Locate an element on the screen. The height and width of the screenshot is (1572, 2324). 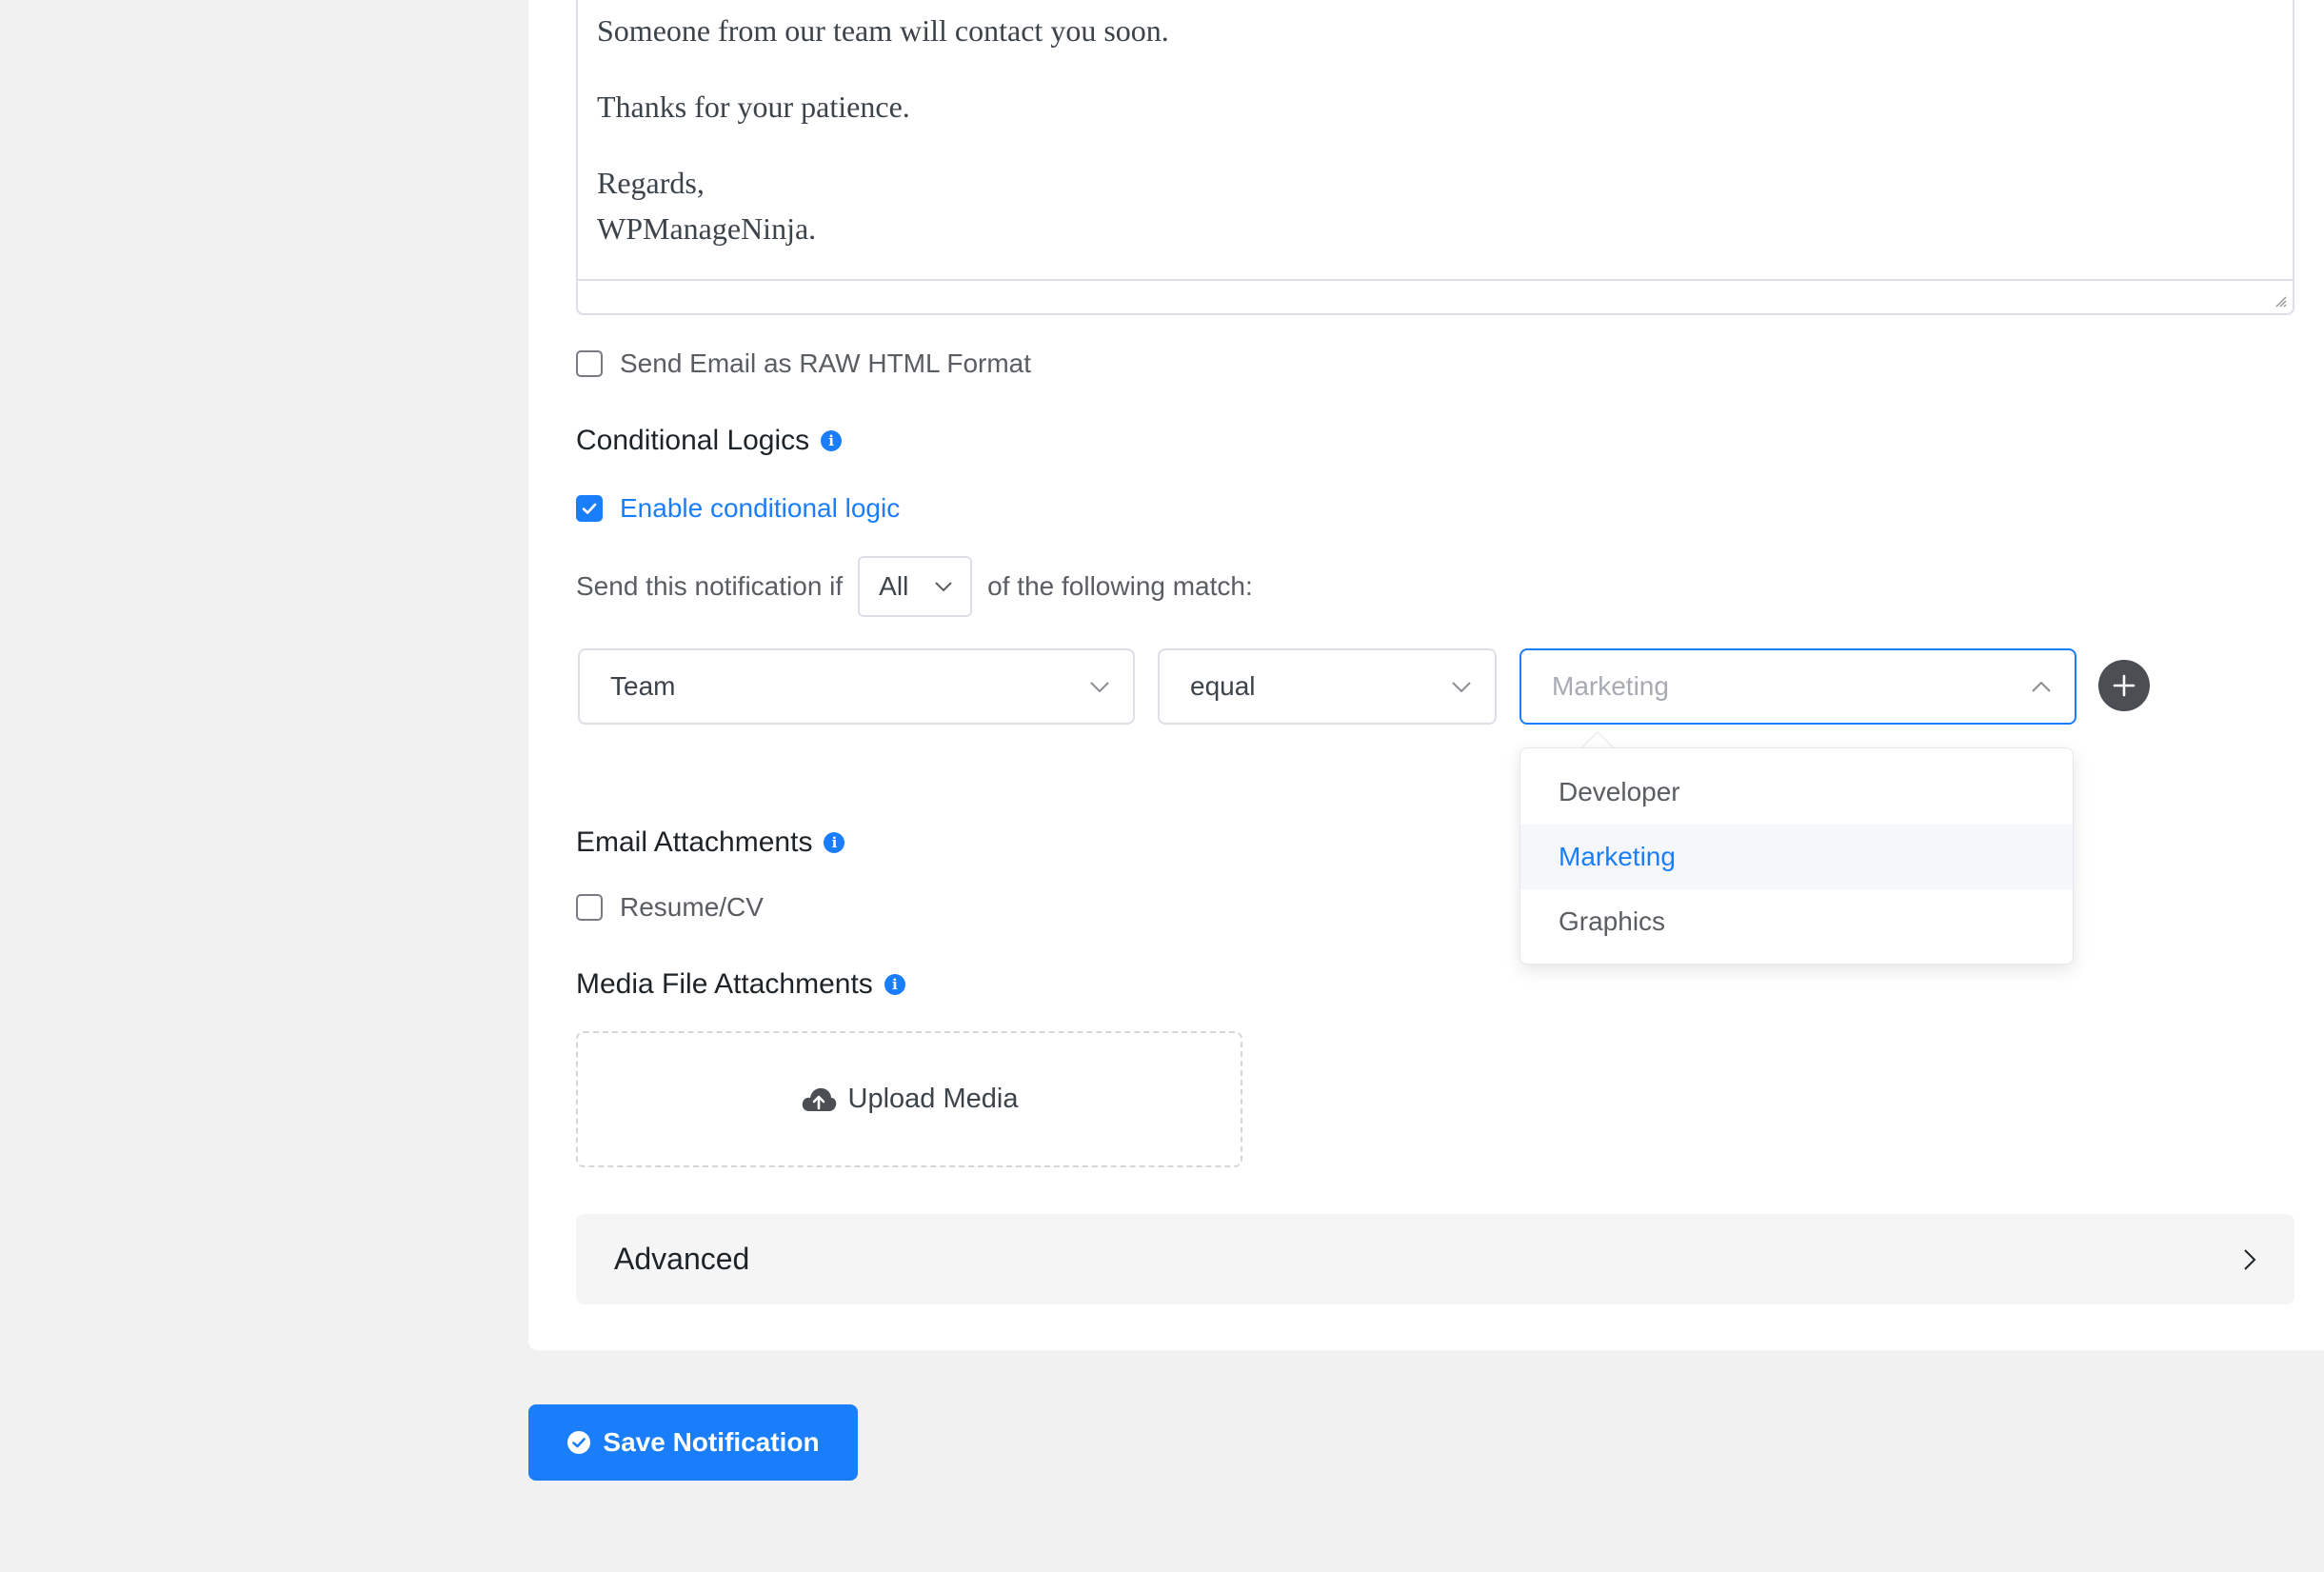
match-type-value: All is located at coordinates (894, 586).